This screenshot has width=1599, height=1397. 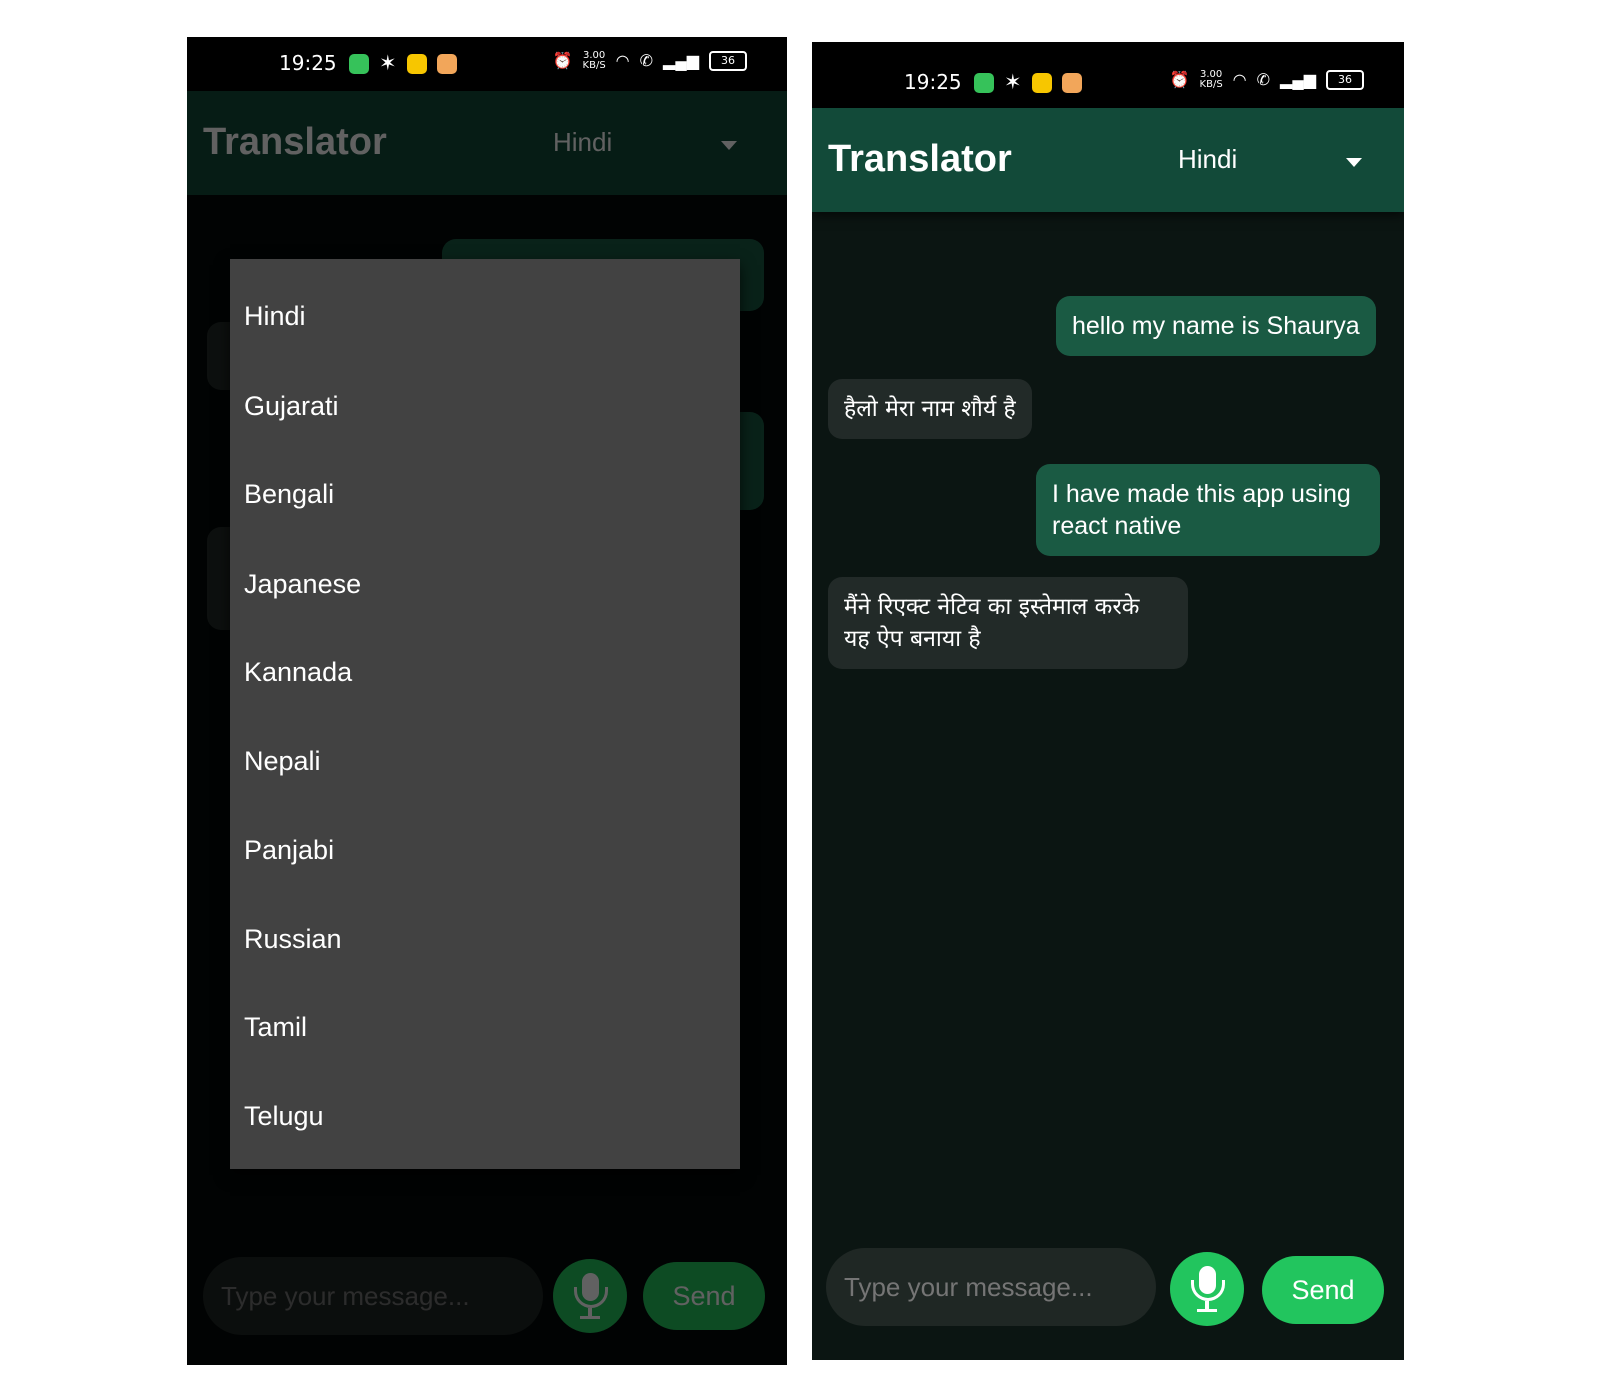 I want to click on microphone-icon-arc, so click(x=1208, y=1290).